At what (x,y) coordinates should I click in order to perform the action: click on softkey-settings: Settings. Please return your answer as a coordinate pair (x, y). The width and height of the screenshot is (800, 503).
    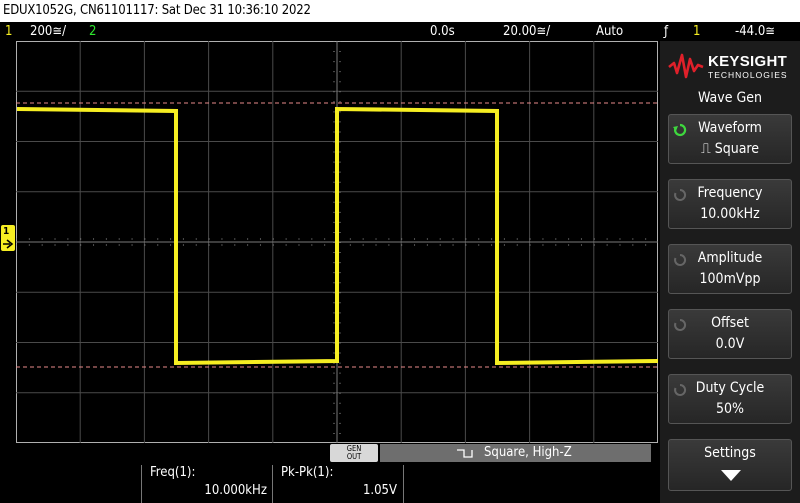
    Looking at the image, I should click on (730, 465).